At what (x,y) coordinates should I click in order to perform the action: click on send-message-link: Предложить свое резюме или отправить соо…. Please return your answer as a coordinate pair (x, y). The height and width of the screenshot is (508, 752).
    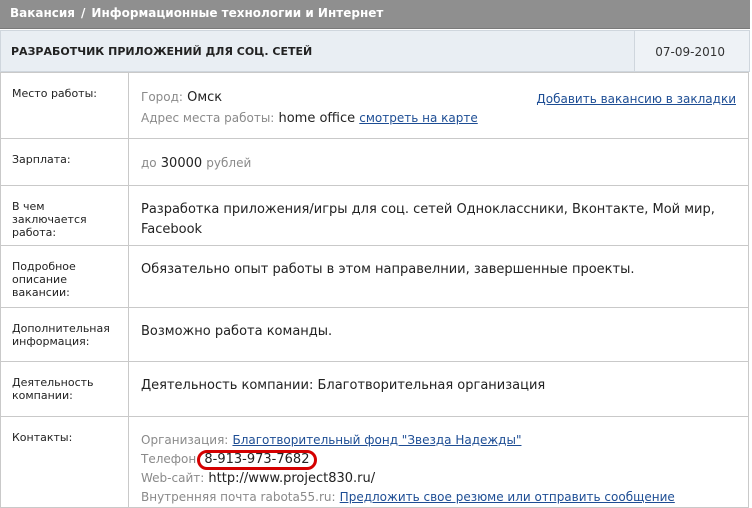
    Looking at the image, I should click on (507, 497).